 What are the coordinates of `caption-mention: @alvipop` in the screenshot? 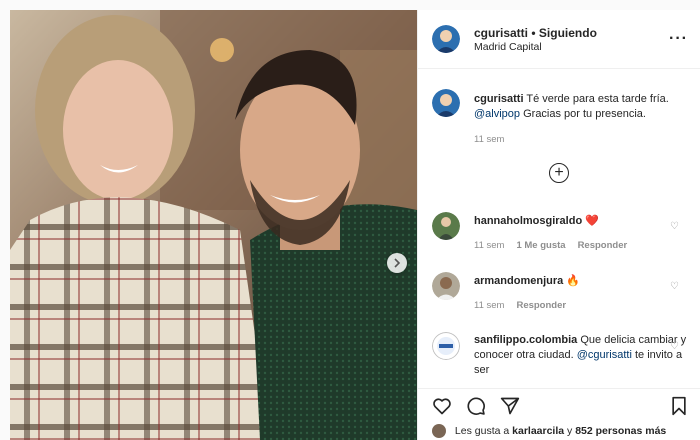 It's located at (497, 114).